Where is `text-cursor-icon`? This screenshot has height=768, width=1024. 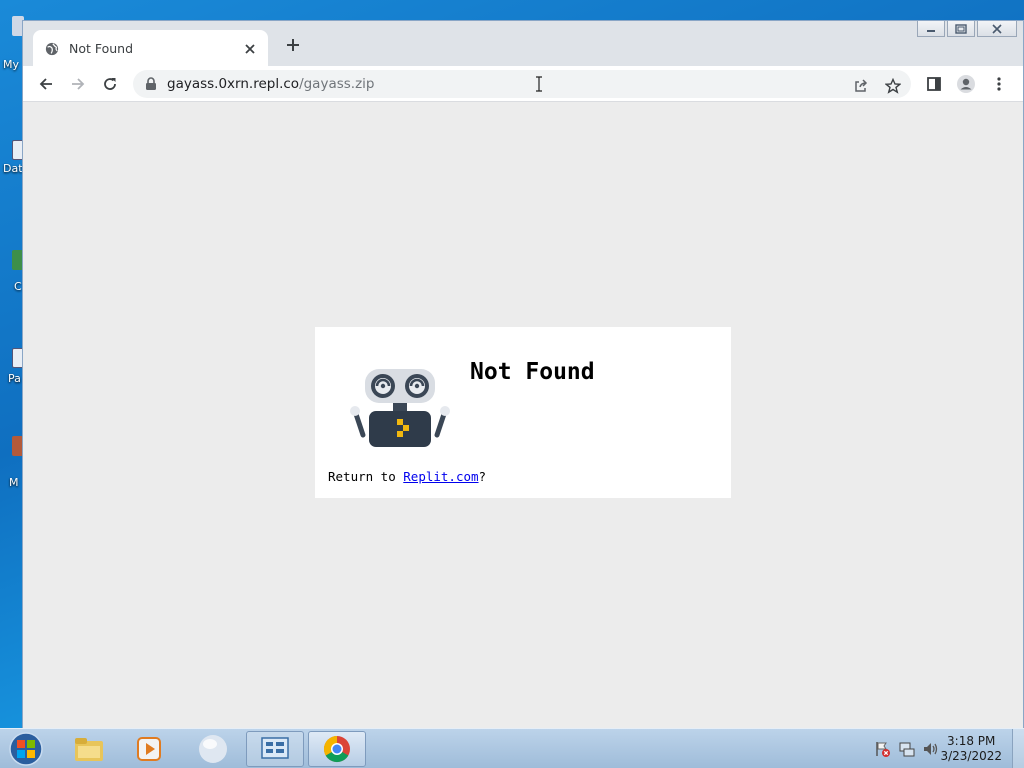 text-cursor-icon is located at coordinates (539, 84).